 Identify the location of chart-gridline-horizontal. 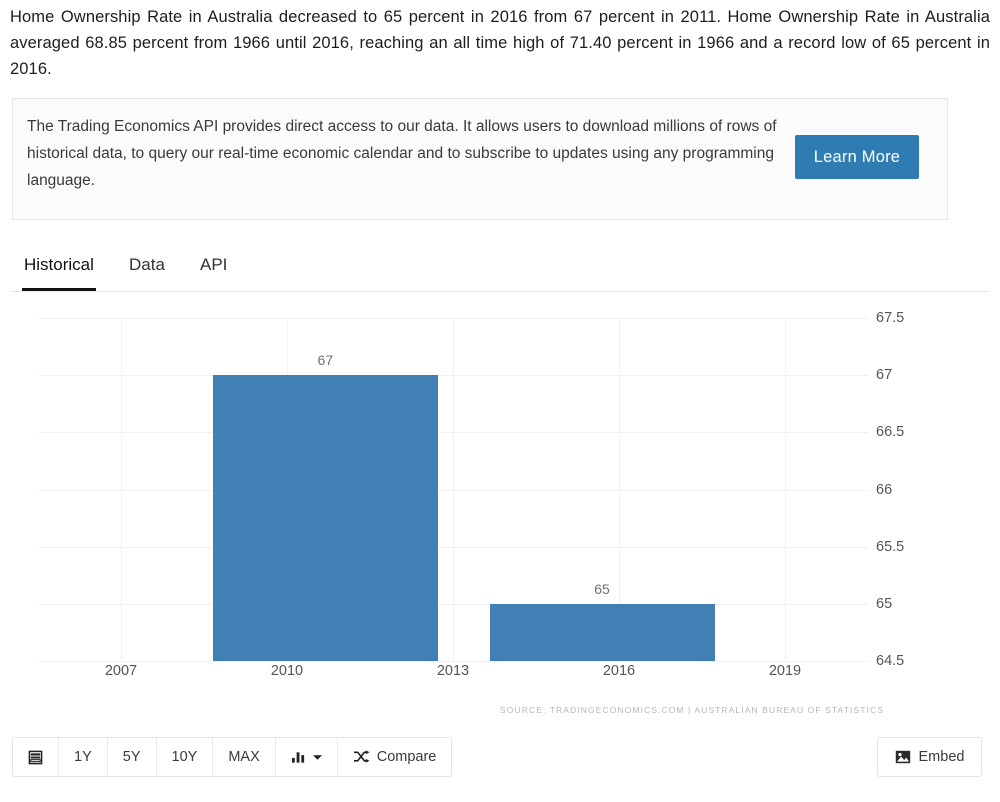
(453, 661).